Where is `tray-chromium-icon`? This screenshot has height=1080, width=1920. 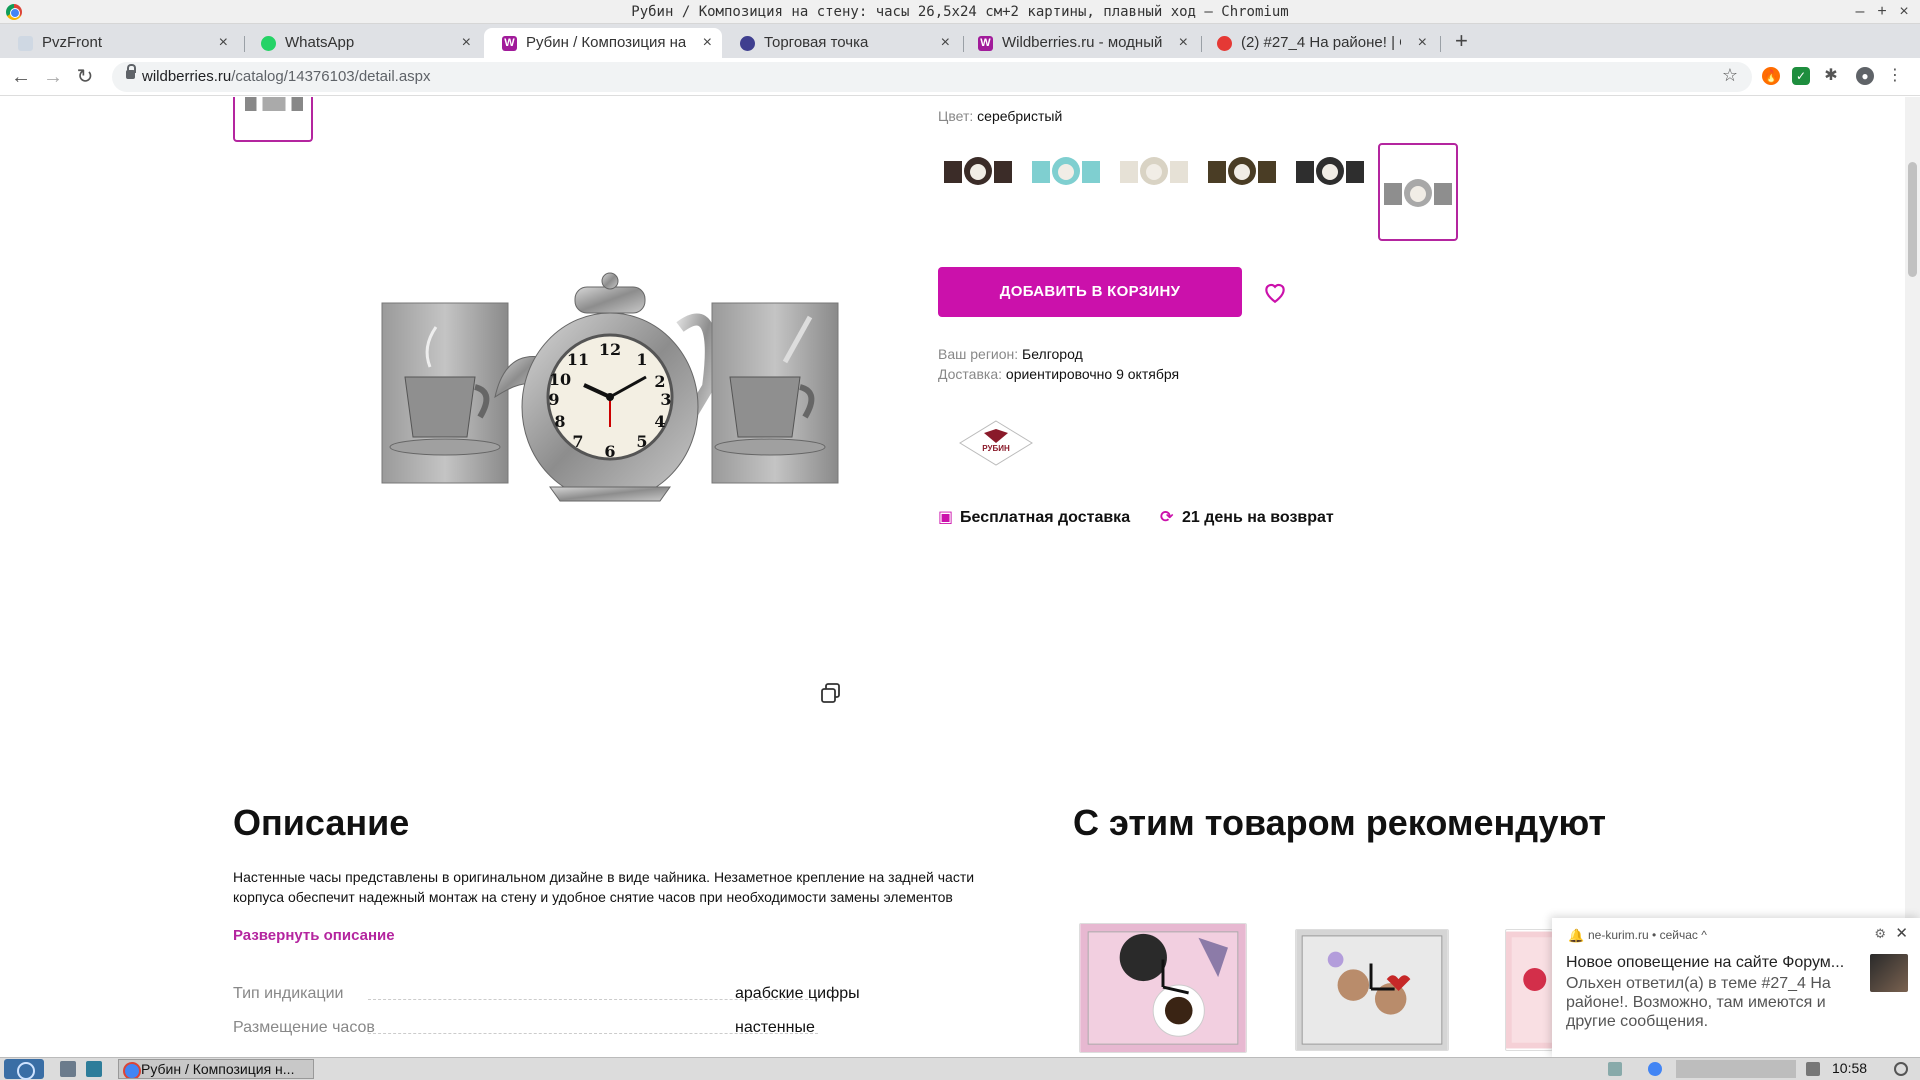
tray-chromium-icon is located at coordinates (1655, 1069).